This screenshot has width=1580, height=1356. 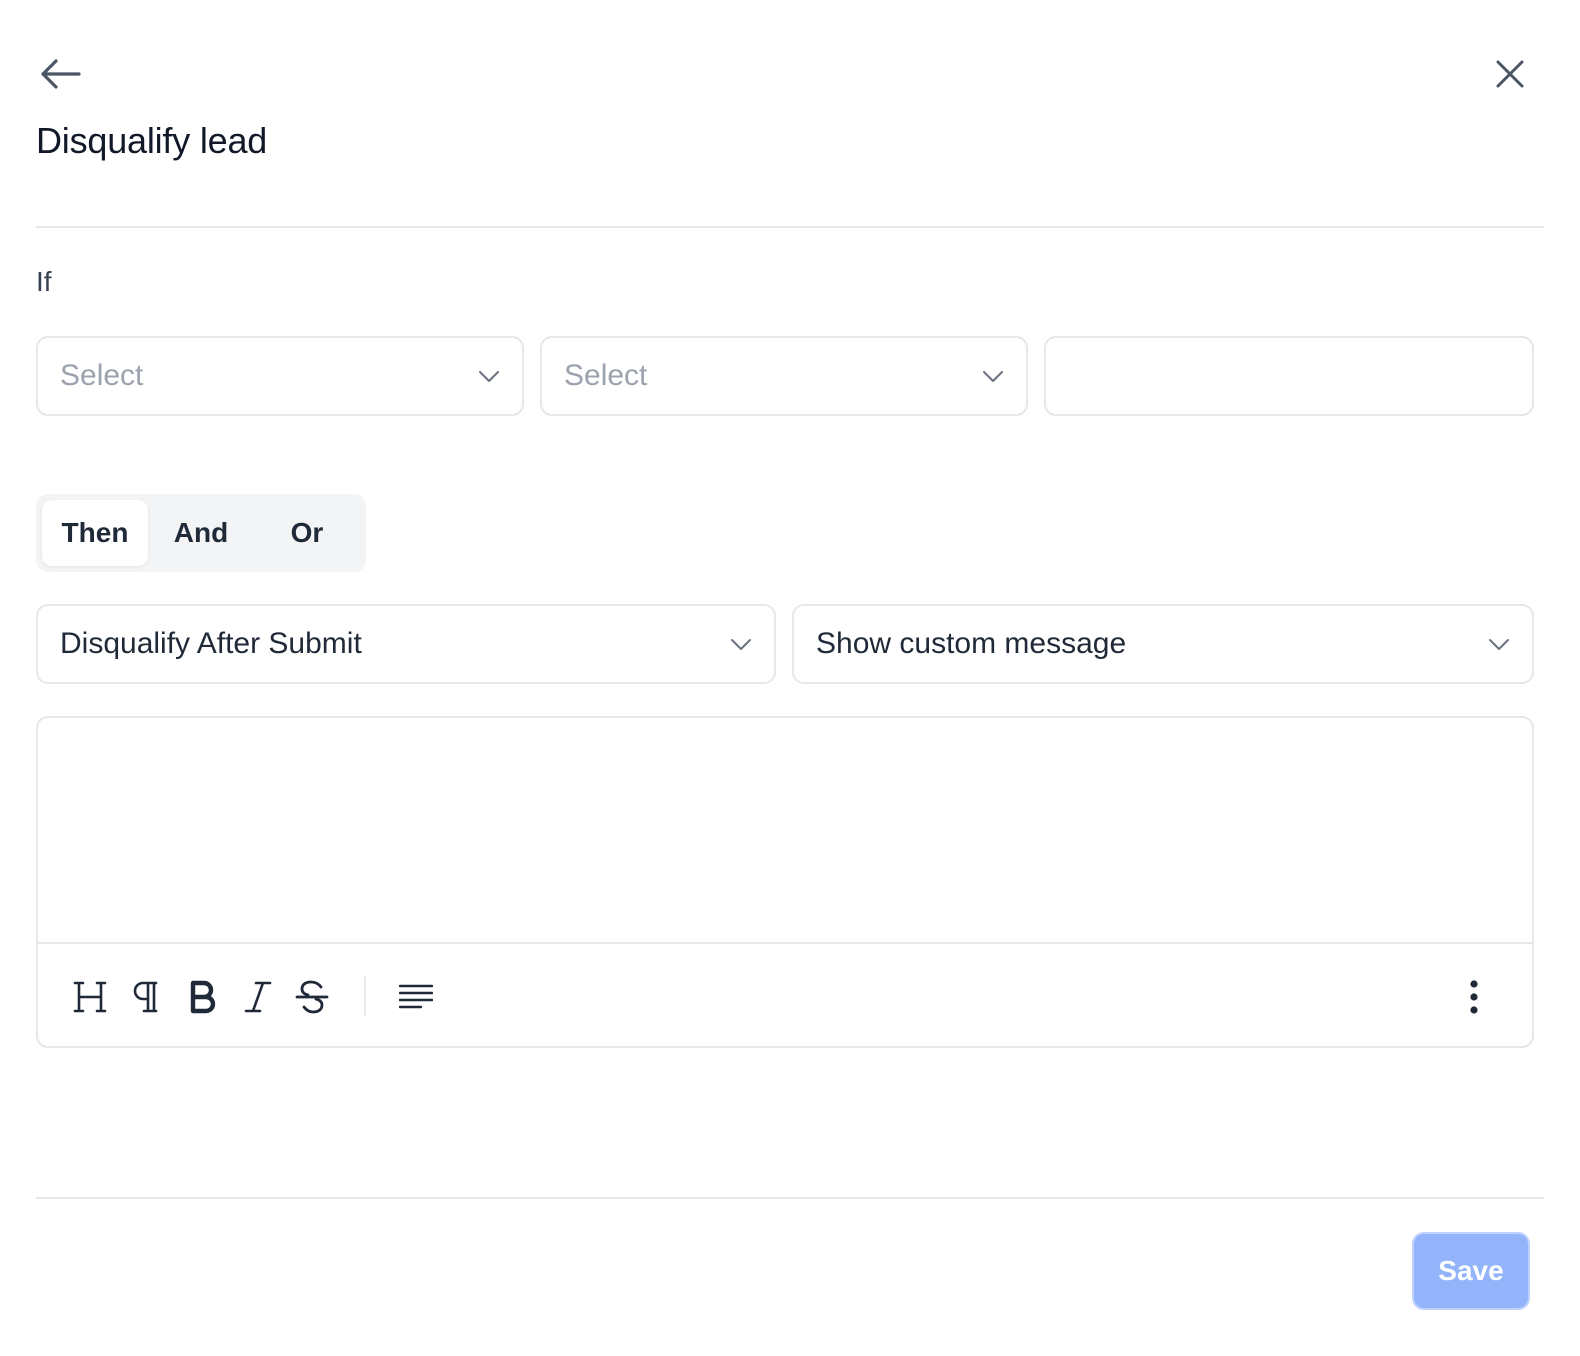 I want to click on close-icon, so click(x=1510, y=74).